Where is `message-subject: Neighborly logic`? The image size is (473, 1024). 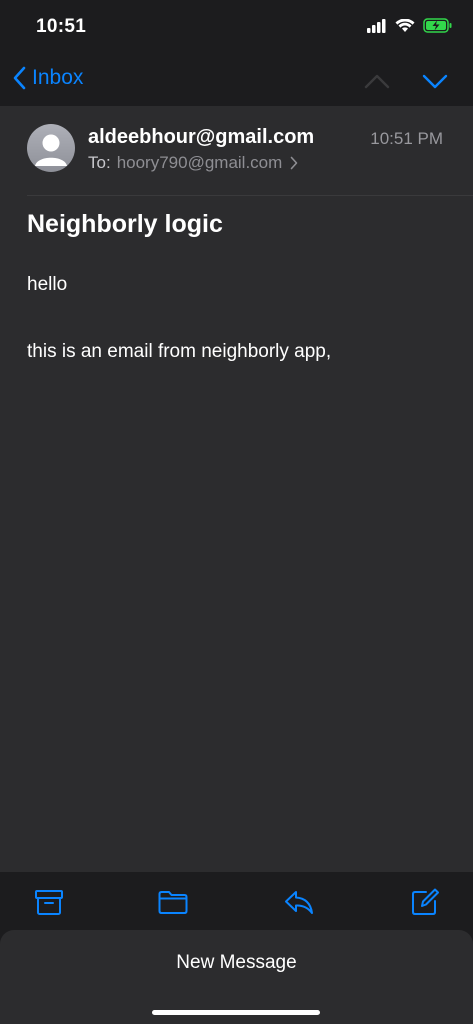
message-subject: Neighborly logic is located at coordinates (125, 224).